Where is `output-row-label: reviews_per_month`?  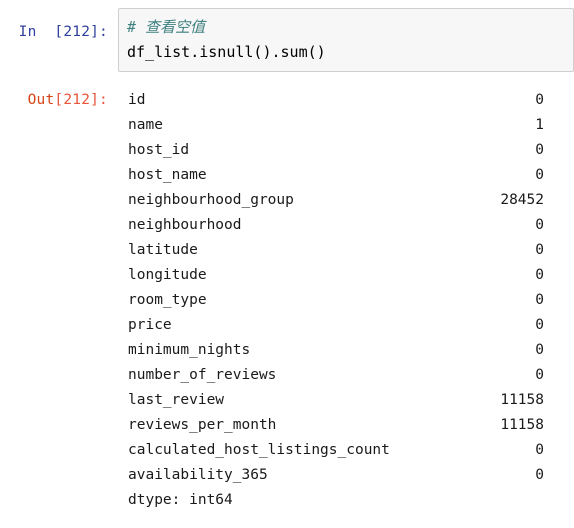
output-row-label: reviews_per_month is located at coordinates (202, 425).